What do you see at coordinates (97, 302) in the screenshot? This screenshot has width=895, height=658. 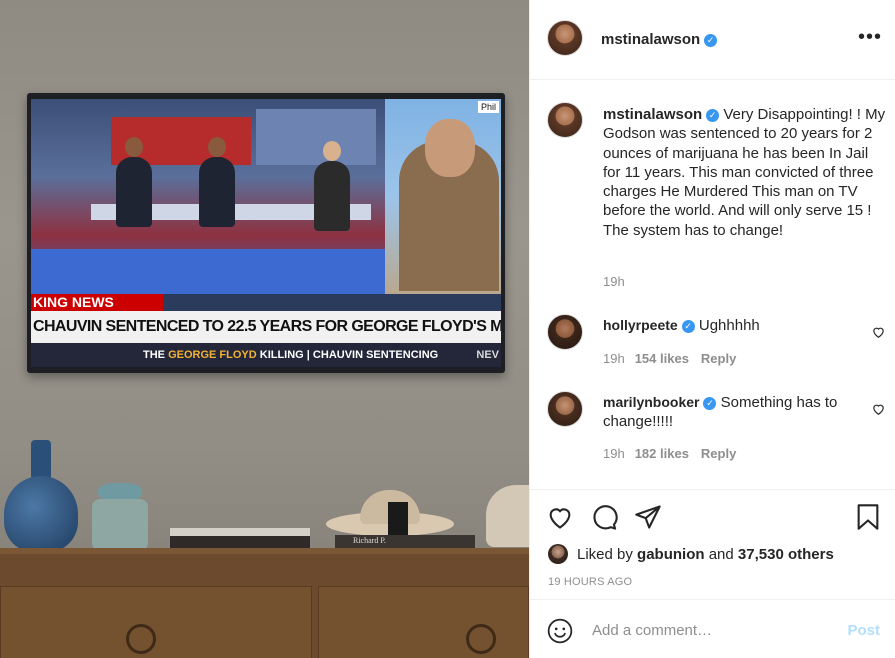 I see `breaking-news-banner: KING NEWS` at bounding box center [97, 302].